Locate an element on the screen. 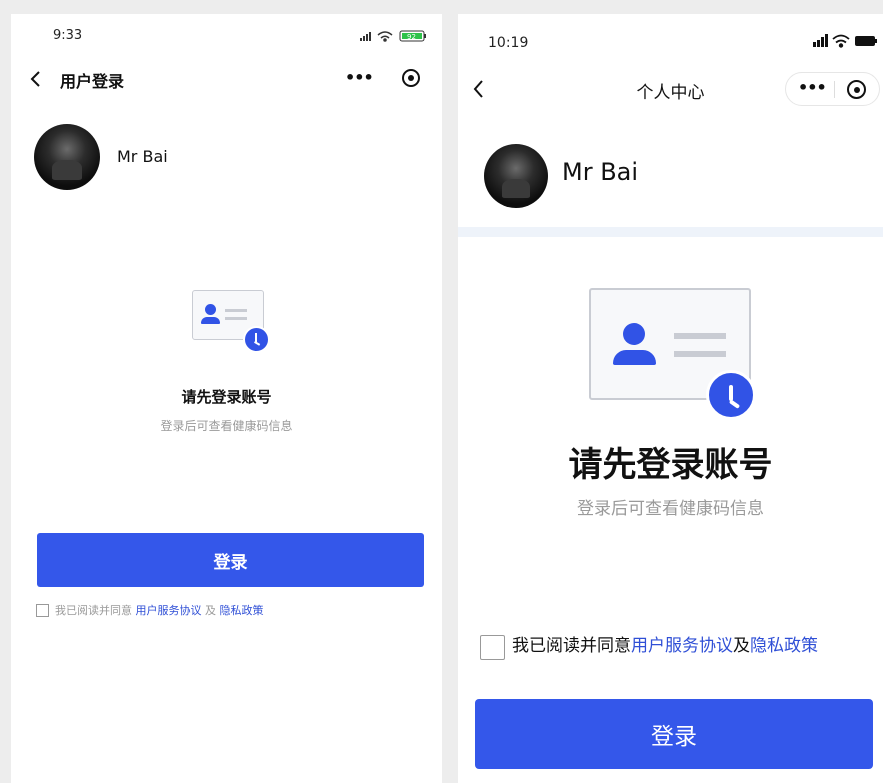 Image resolution: width=883 pixels, height=783 pixels. status-time: 9:33 is located at coordinates (68, 35).